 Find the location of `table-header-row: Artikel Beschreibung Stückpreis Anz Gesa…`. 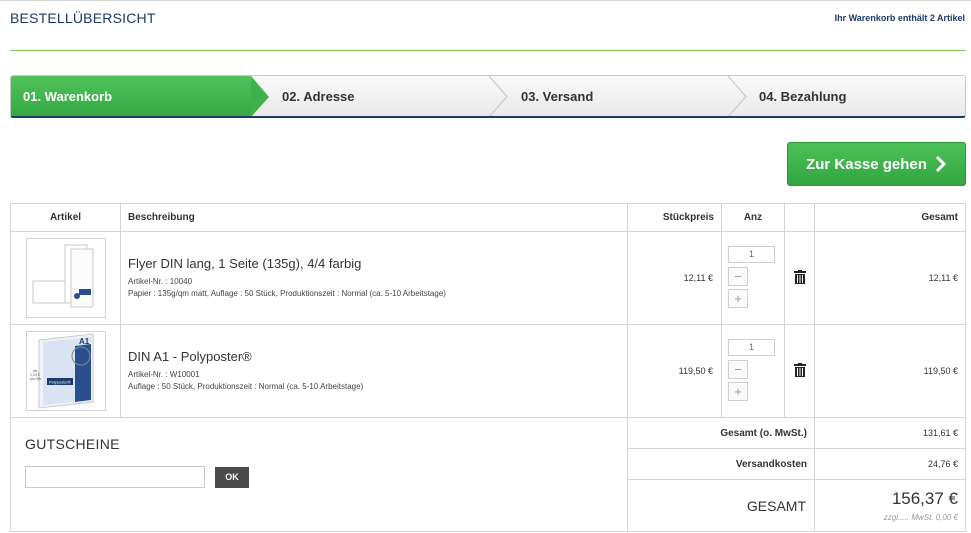

table-header-row: Artikel Beschreibung Stückpreis Anz Gesa… is located at coordinates (488, 217).